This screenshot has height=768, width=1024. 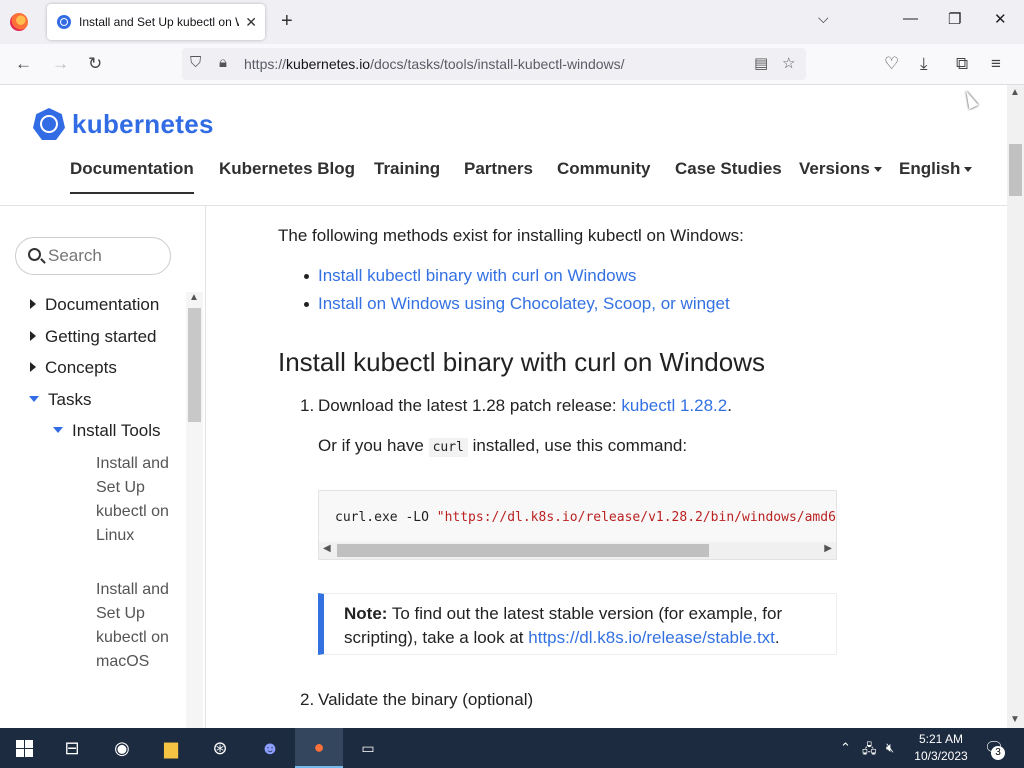 What do you see at coordinates (386, 517) in the screenshot?
I see `code-cmd: curl.exe -LO` at bounding box center [386, 517].